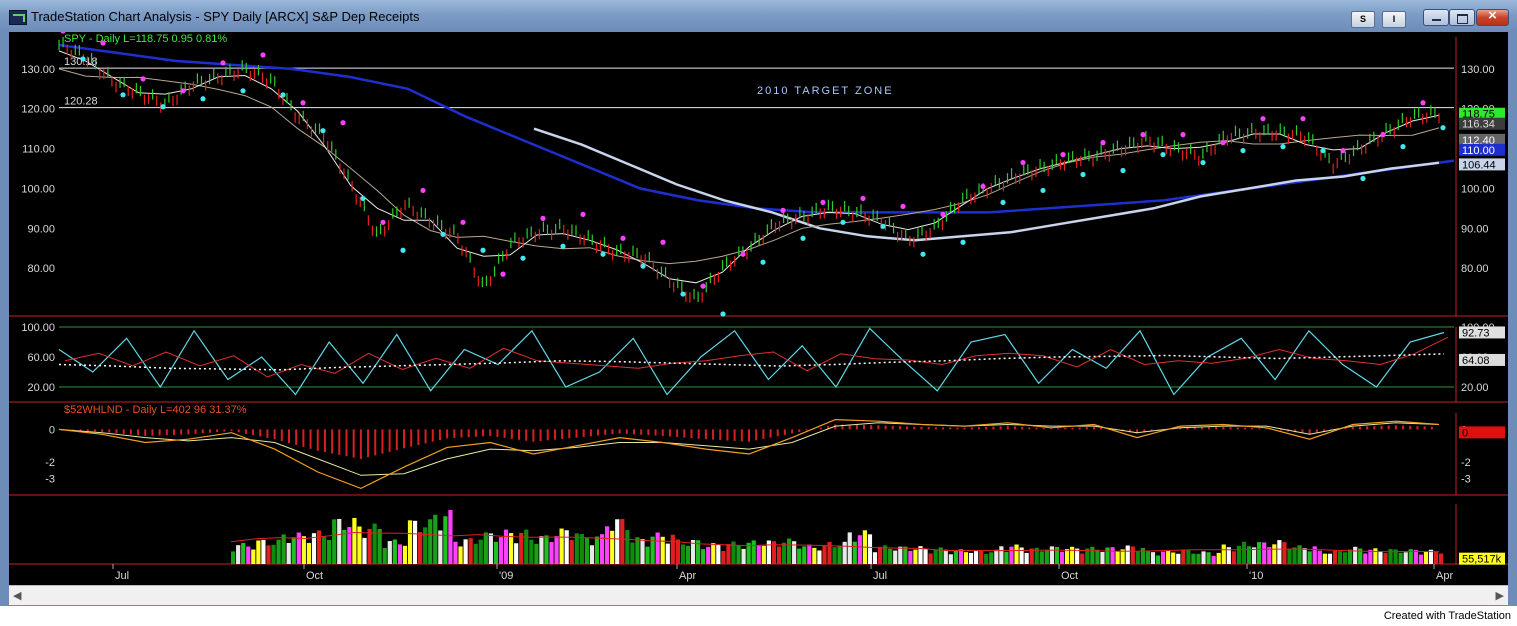  What do you see at coordinates (687, 576) in the screenshot?
I see `time-tick-3: Apr` at bounding box center [687, 576].